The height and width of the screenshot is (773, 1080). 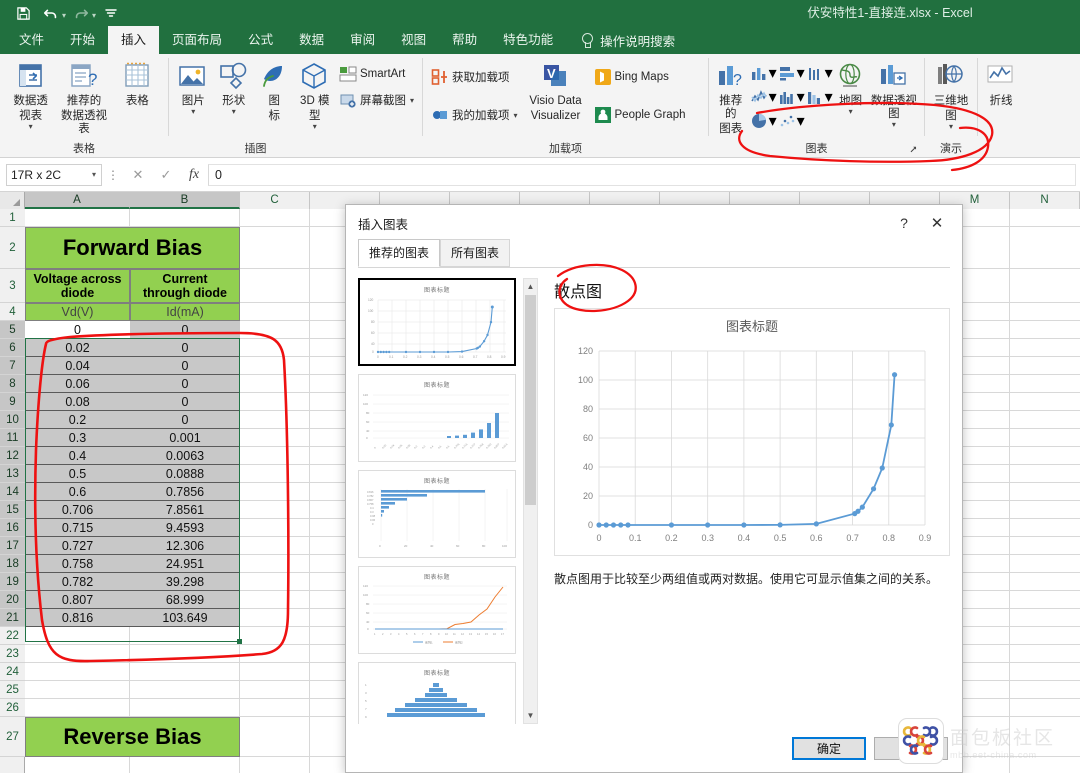 I want to click on cell-b18: 24.951, so click(x=185, y=563).